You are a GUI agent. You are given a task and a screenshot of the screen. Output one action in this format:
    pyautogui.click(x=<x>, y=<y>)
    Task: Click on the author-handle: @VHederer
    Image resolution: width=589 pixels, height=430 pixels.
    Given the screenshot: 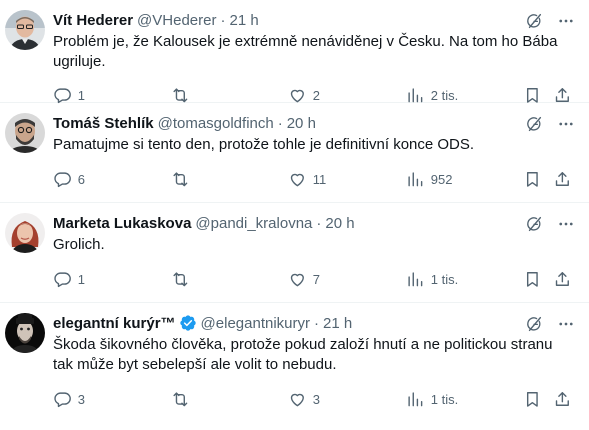 What is the action you would take?
    pyautogui.click(x=176, y=20)
    